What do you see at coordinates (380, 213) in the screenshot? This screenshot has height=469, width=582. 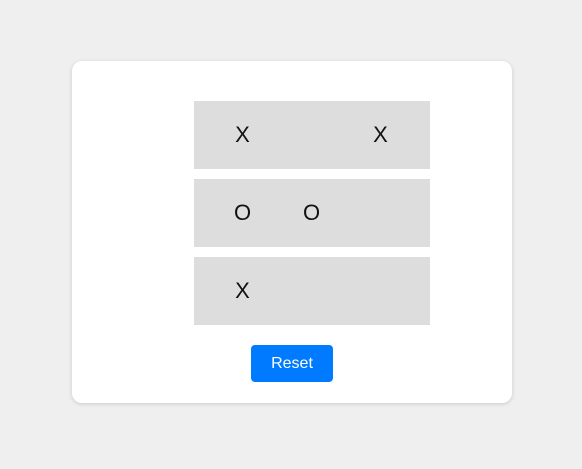 I see `cell-r2-c3` at bounding box center [380, 213].